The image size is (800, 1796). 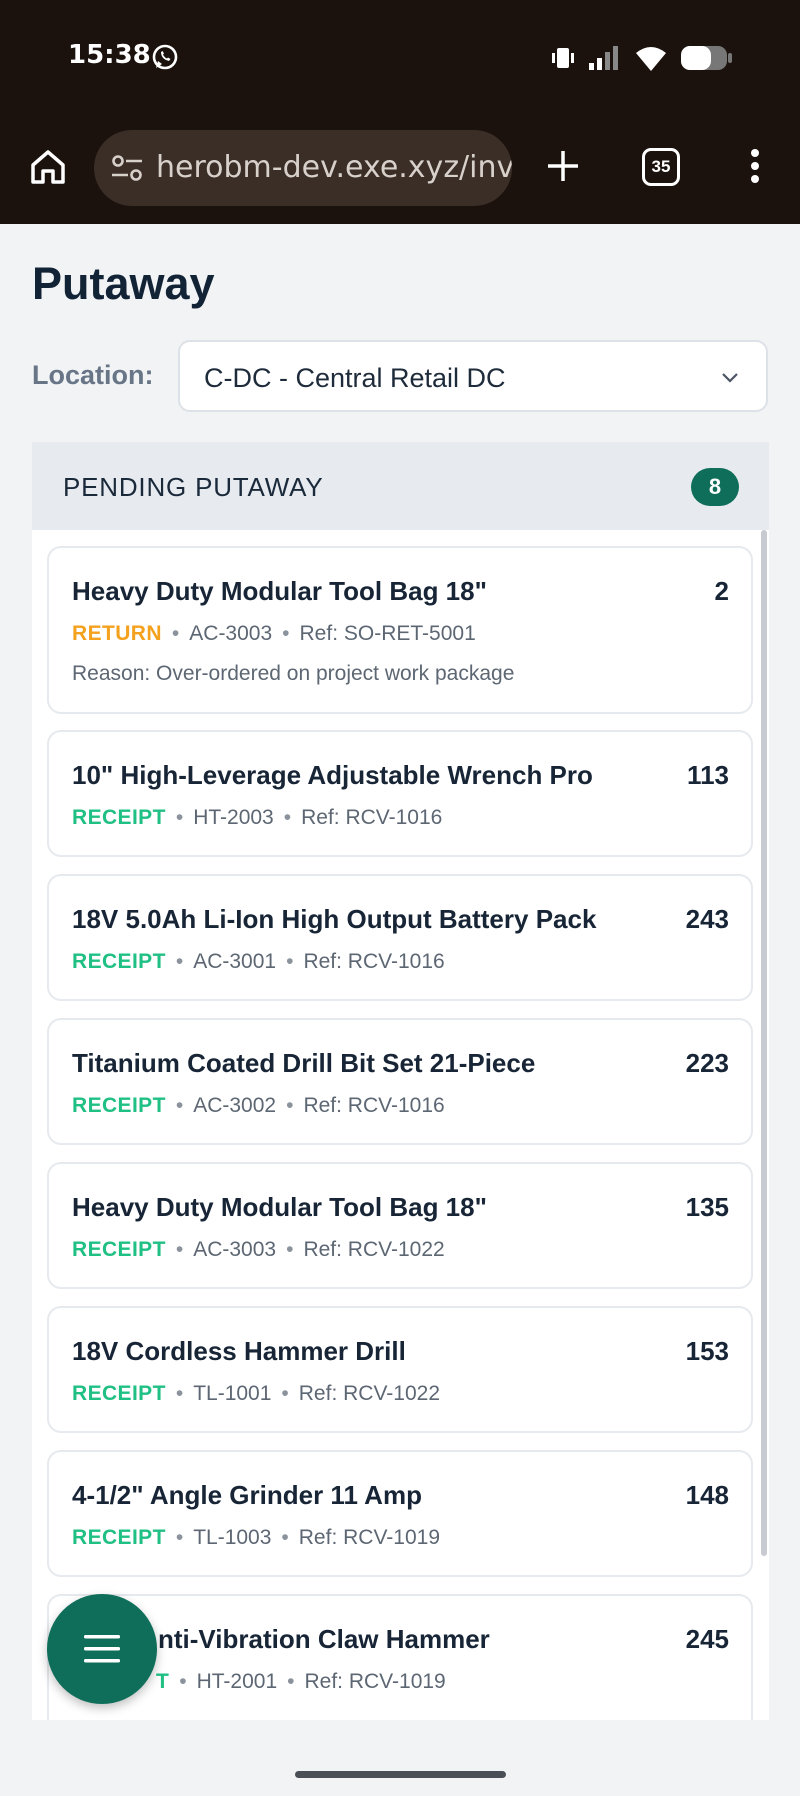 What do you see at coordinates (400, 486) in the screenshot?
I see `panel-header: PENDING PUTAWAY 8` at bounding box center [400, 486].